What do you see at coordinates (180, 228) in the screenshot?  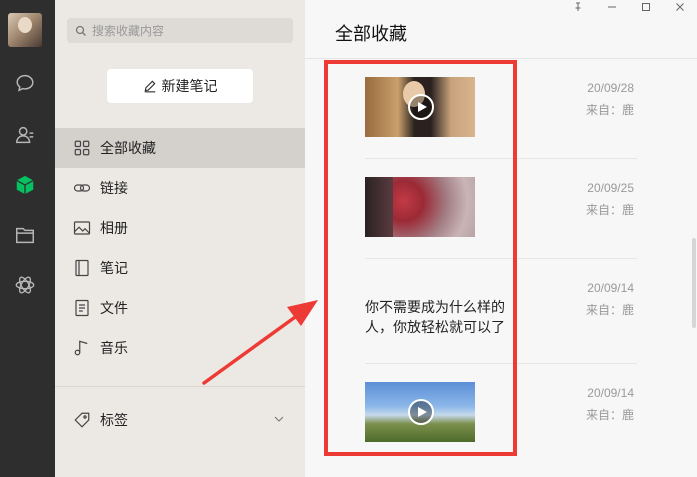 I see `nav-item-album: 相册` at bounding box center [180, 228].